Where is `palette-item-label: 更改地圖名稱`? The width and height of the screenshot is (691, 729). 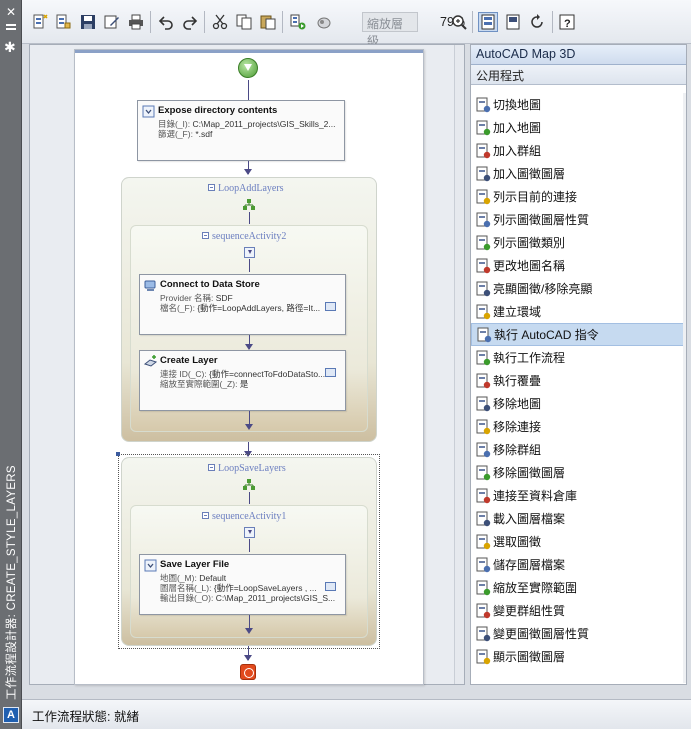
palette-item-label: 更改地圖名稱 is located at coordinates (529, 266).